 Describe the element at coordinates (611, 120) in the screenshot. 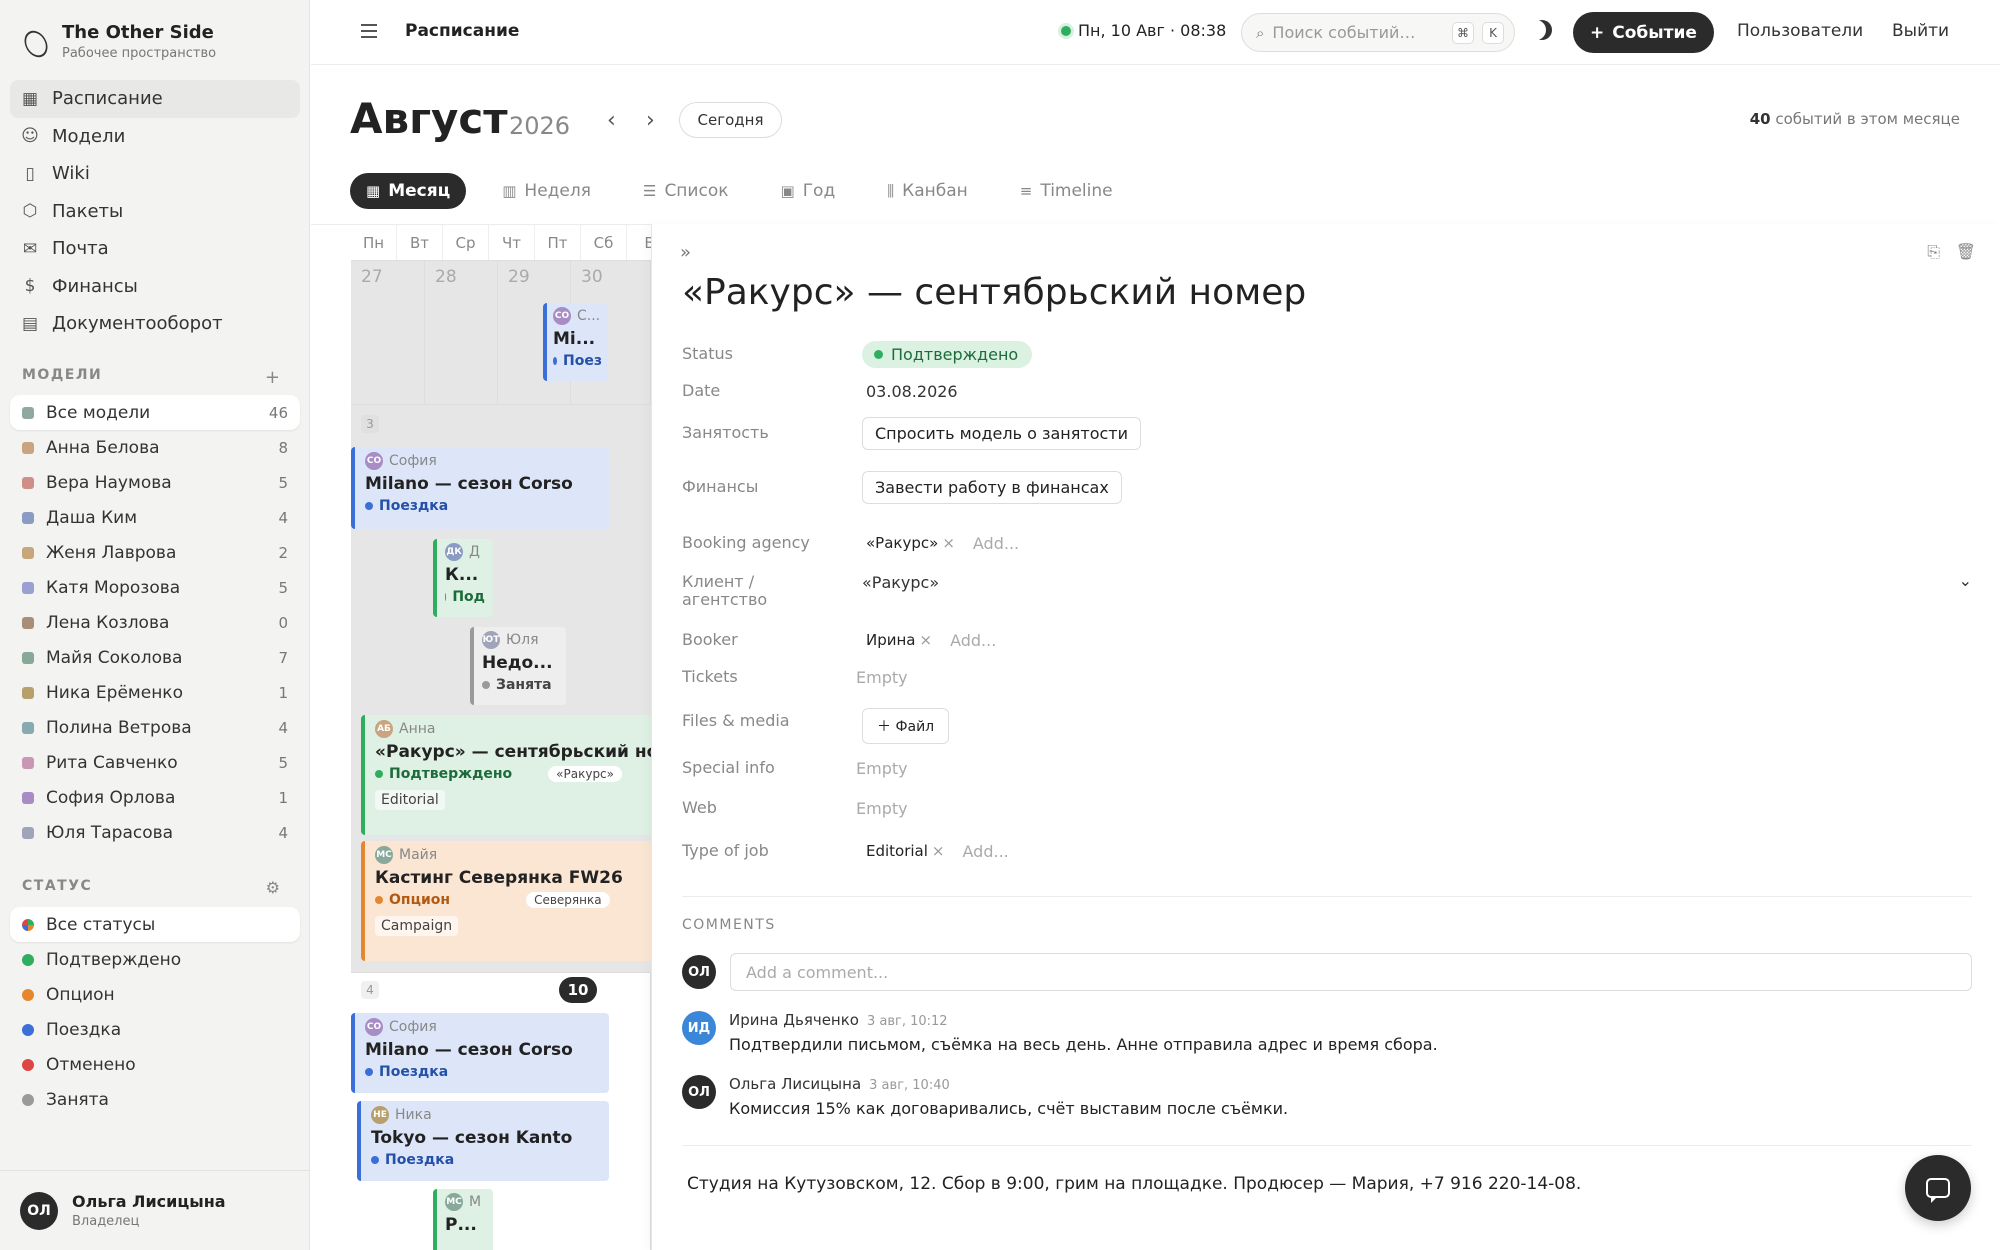

I see `prev-month-icon: ‹` at that location.